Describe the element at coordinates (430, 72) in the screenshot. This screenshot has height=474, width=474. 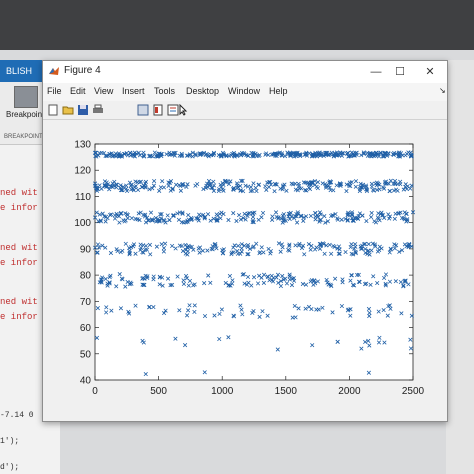
I see `close-button: ✕` at that location.